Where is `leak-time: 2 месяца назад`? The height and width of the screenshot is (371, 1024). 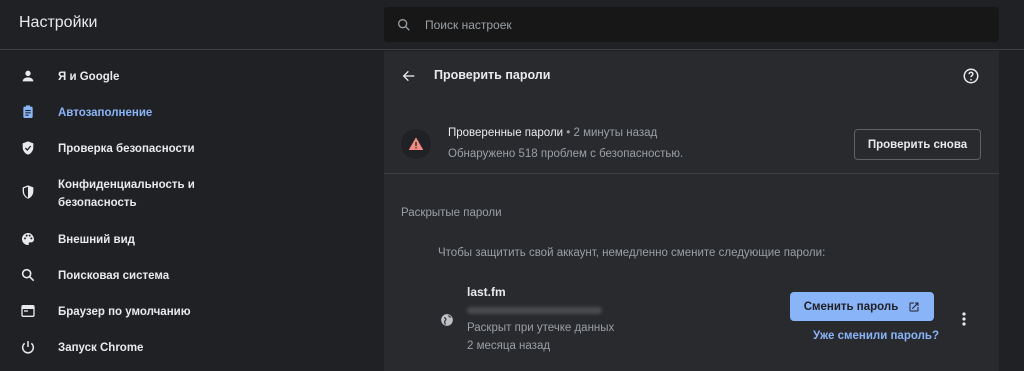
leak-time: 2 месяца назад is located at coordinates (509, 346).